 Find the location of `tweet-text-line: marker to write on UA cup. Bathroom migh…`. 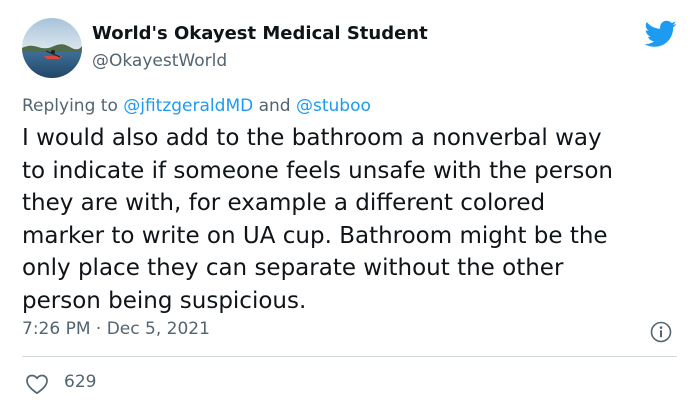

tweet-text-line: marker to write on UA cup. Bathroom migh… is located at coordinates (315, 235).